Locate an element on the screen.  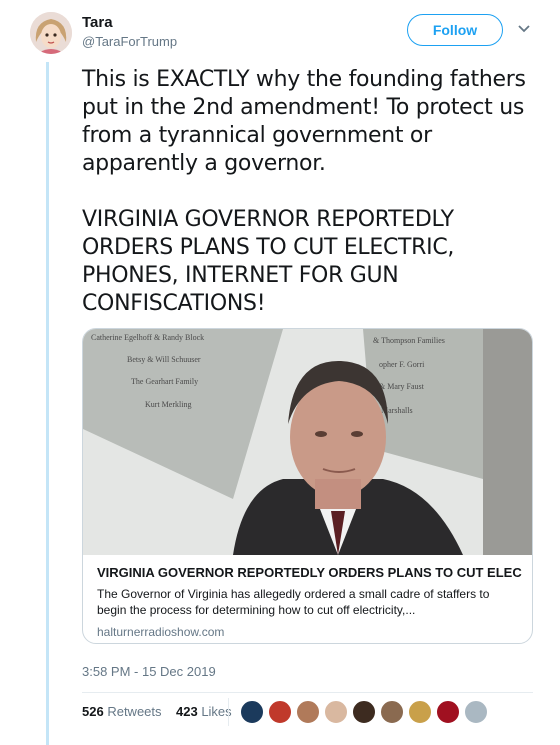
engagement-stats: 526 Retweets 423 Likes is located at coordinates (157, 711).